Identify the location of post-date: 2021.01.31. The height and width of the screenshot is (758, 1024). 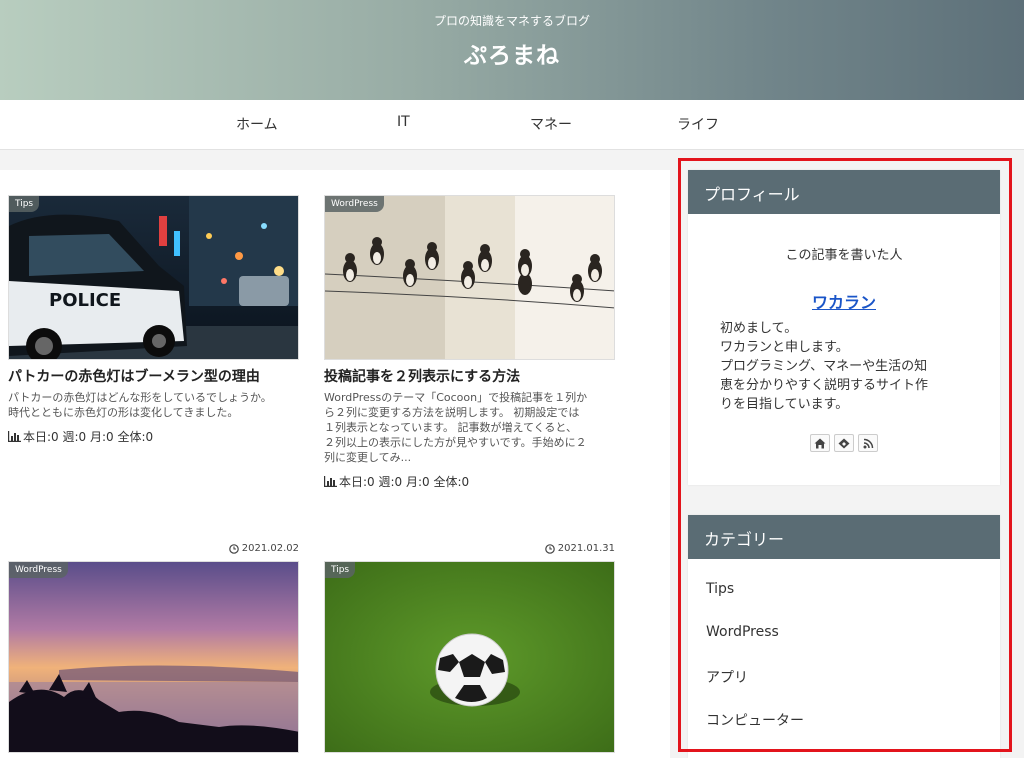
(579, 548).